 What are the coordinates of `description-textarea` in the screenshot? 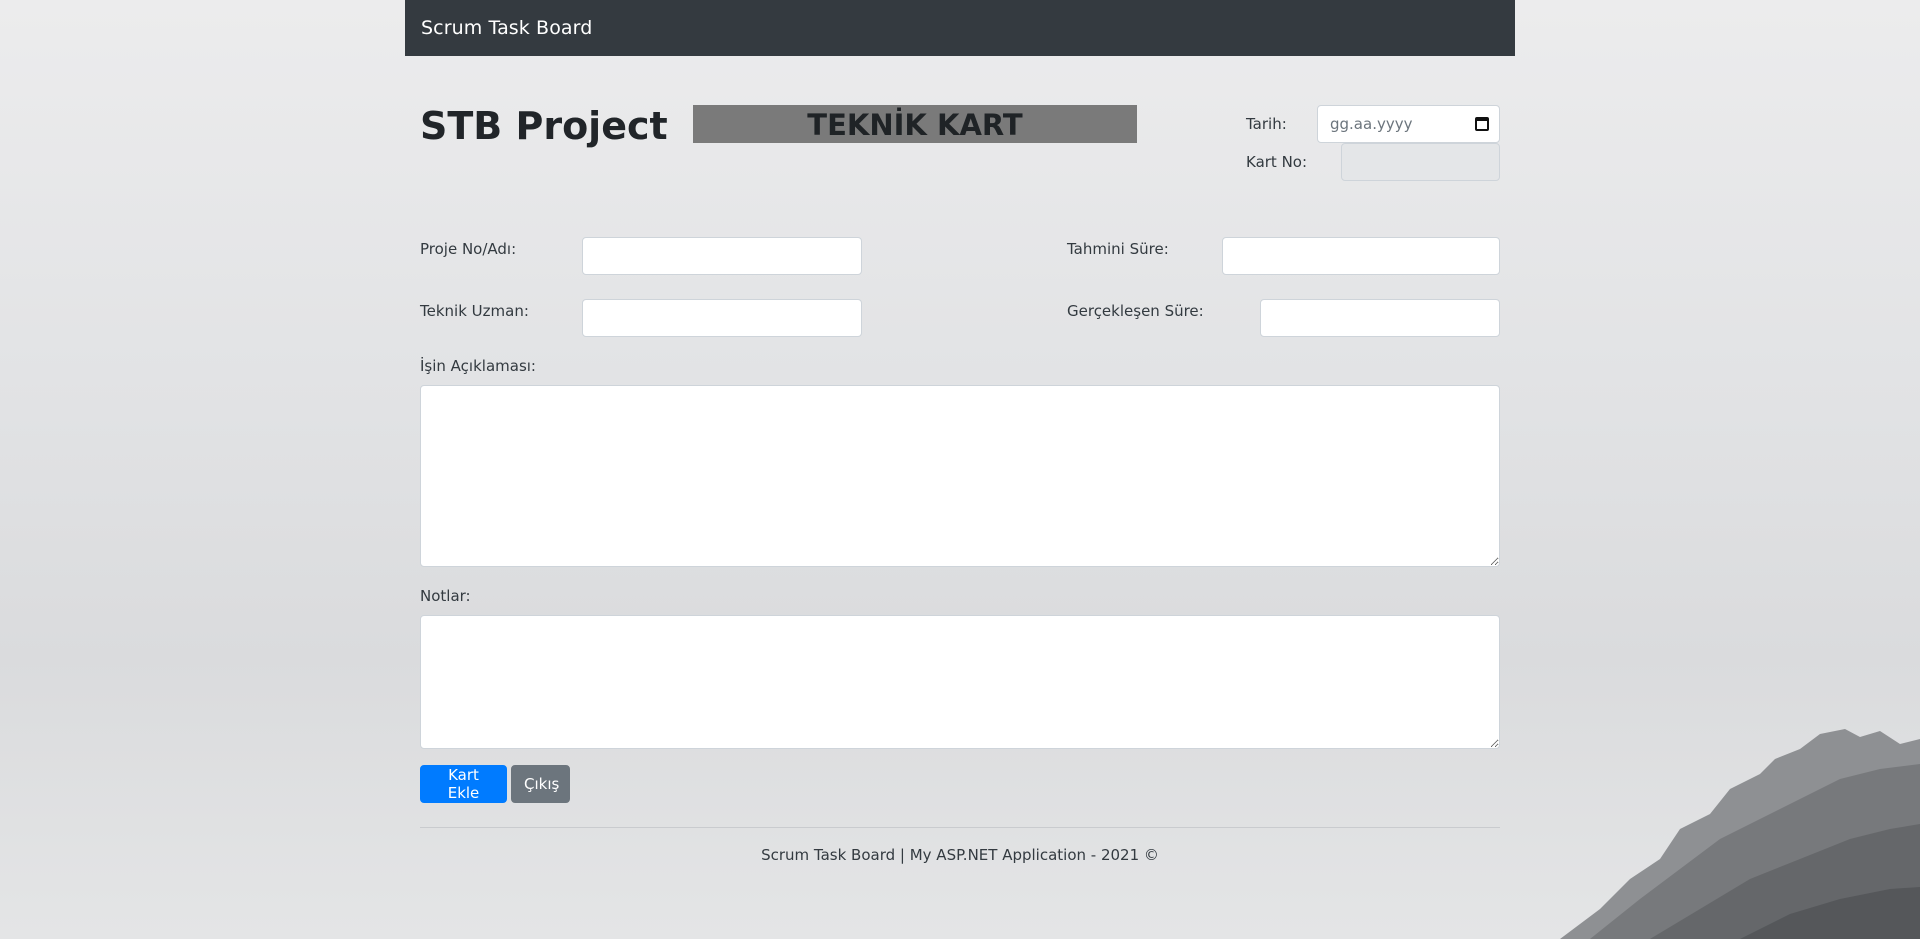 It's located at (960, 476).